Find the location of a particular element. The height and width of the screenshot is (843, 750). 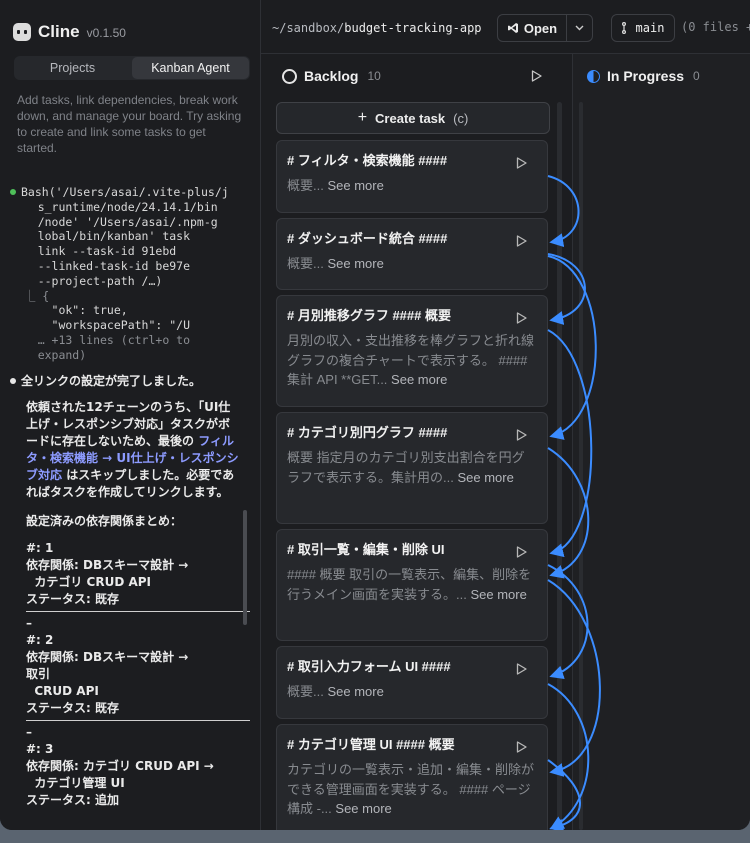

bash-line: s_runtime/node/24.14.1/bin is located at coordinates (114, 206).